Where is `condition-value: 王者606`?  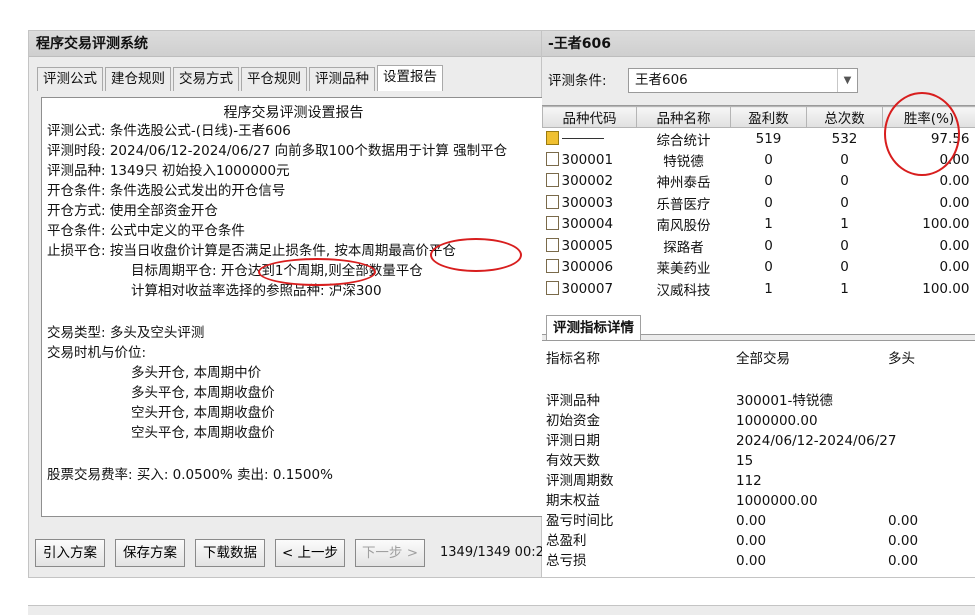 condition-value: 王者606 is located at coordinates (661, 80).